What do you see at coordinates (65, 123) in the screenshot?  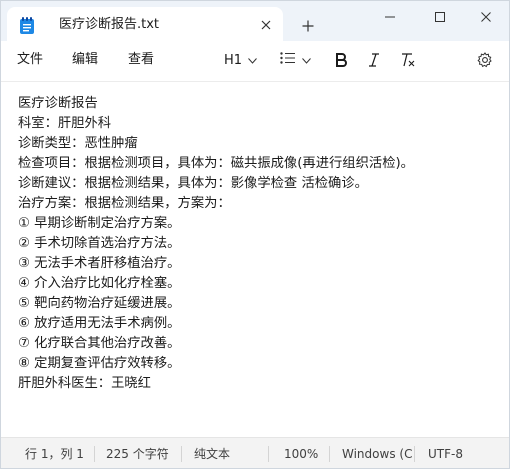 I see `document-line: 科室：肝胆外科` at bounding box center [65, 123].